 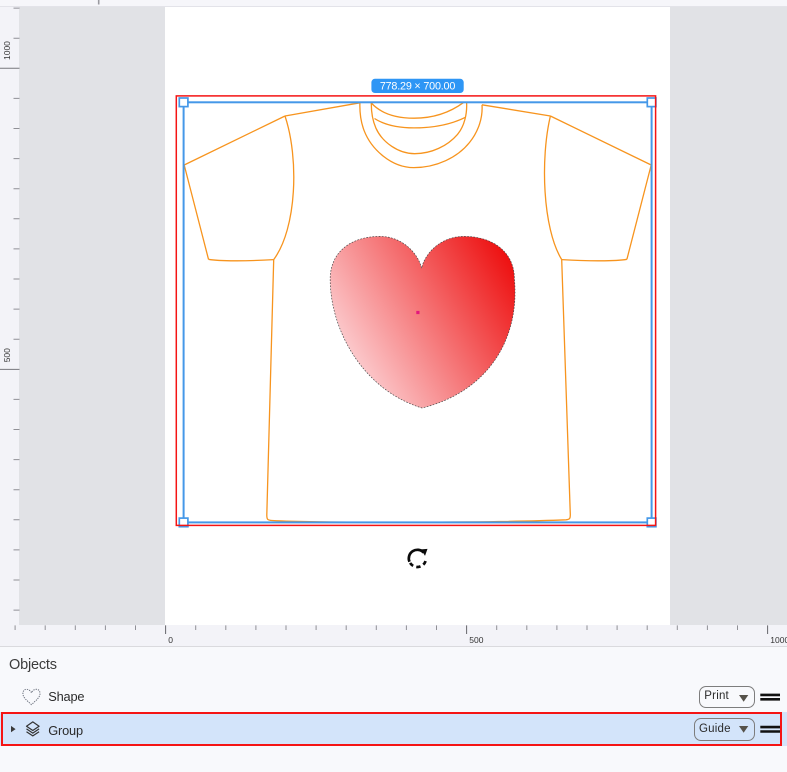 I want to click on svg-text: 778.29 × 700.00, so click(x=418, y=87).